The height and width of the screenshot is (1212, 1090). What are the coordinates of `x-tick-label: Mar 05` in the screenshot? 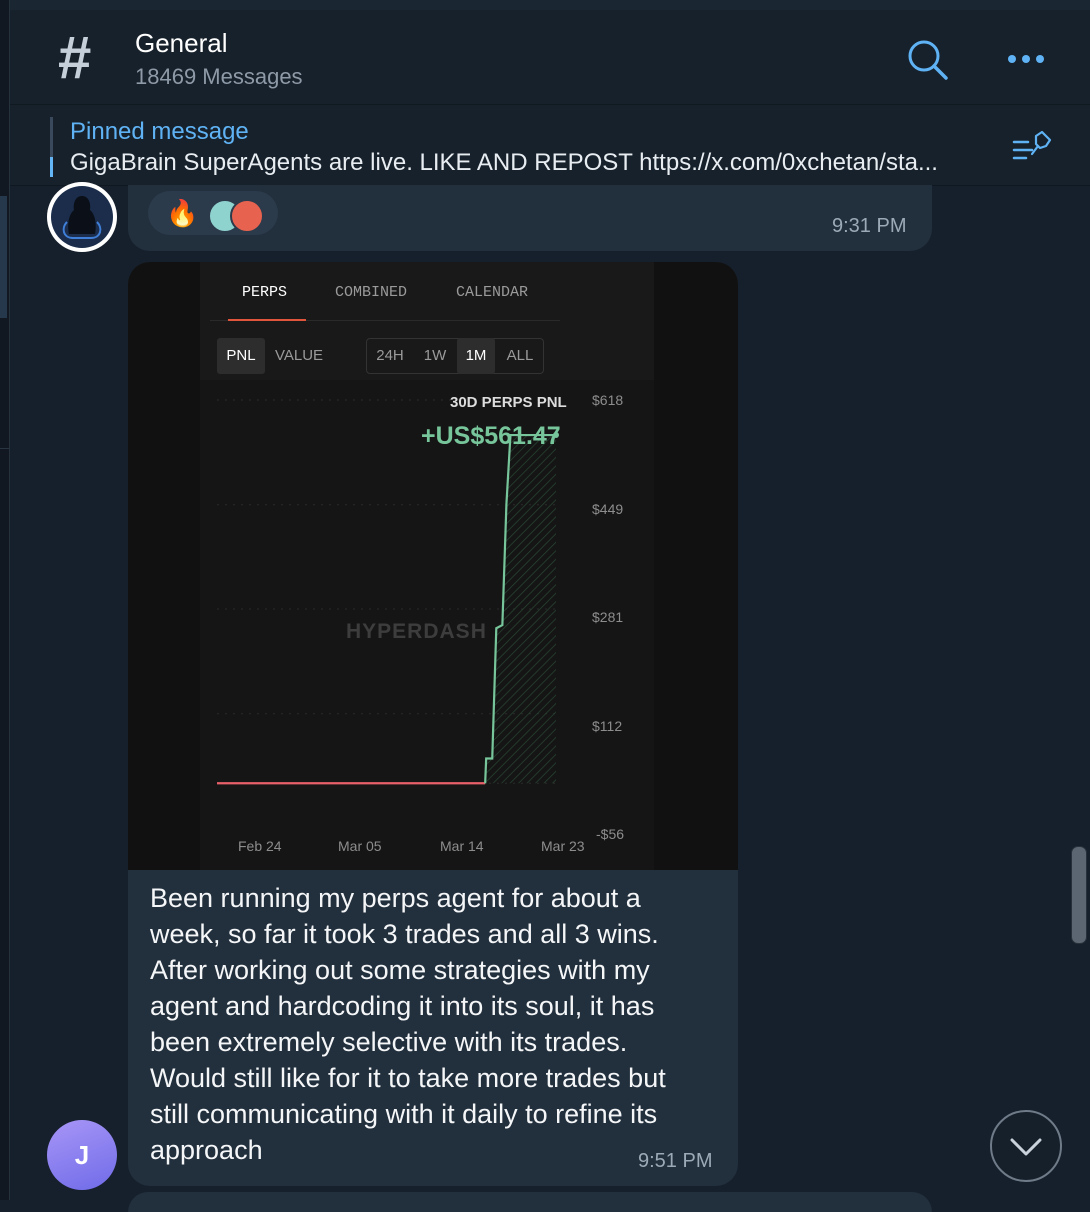 It's located at (360, 846).